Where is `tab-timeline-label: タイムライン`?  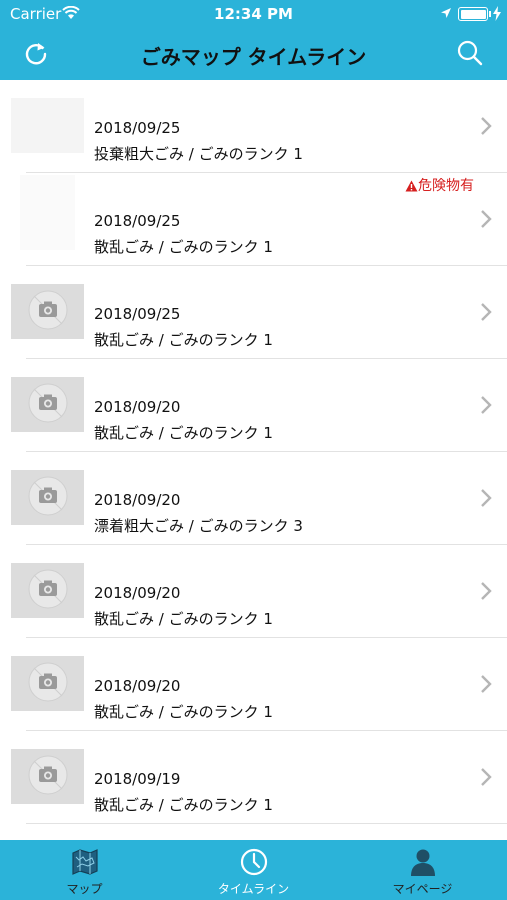
tab-timeline-label: タイムライン is located at coordinates (253, 889).